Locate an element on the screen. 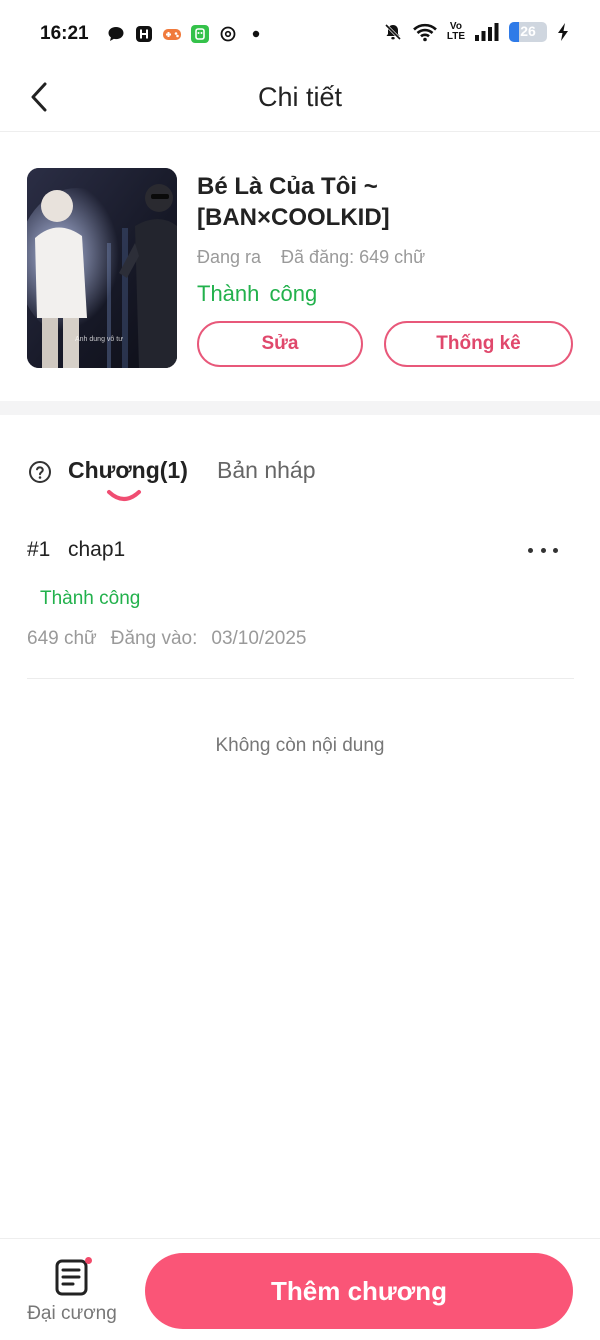 The image size is (600, 1340). chapter-published-date: 03/10/2025 is located at coordinates (259, 638).